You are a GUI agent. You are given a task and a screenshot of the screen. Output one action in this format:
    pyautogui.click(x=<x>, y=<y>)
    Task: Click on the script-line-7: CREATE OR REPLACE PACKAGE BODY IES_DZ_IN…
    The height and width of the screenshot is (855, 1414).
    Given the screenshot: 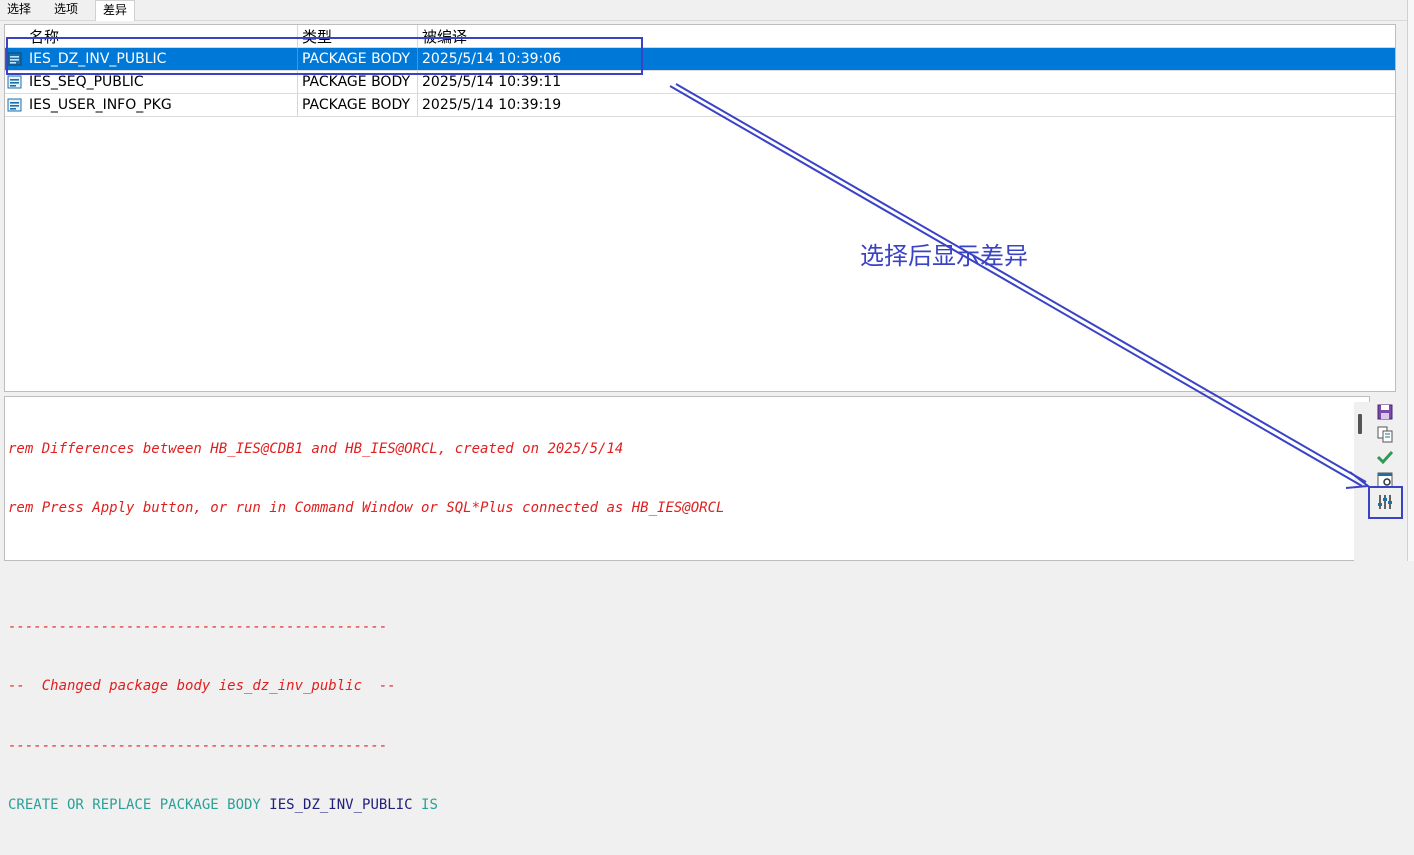 What is the action you would take?
    pyautogui.click(x=366, y=806)
    